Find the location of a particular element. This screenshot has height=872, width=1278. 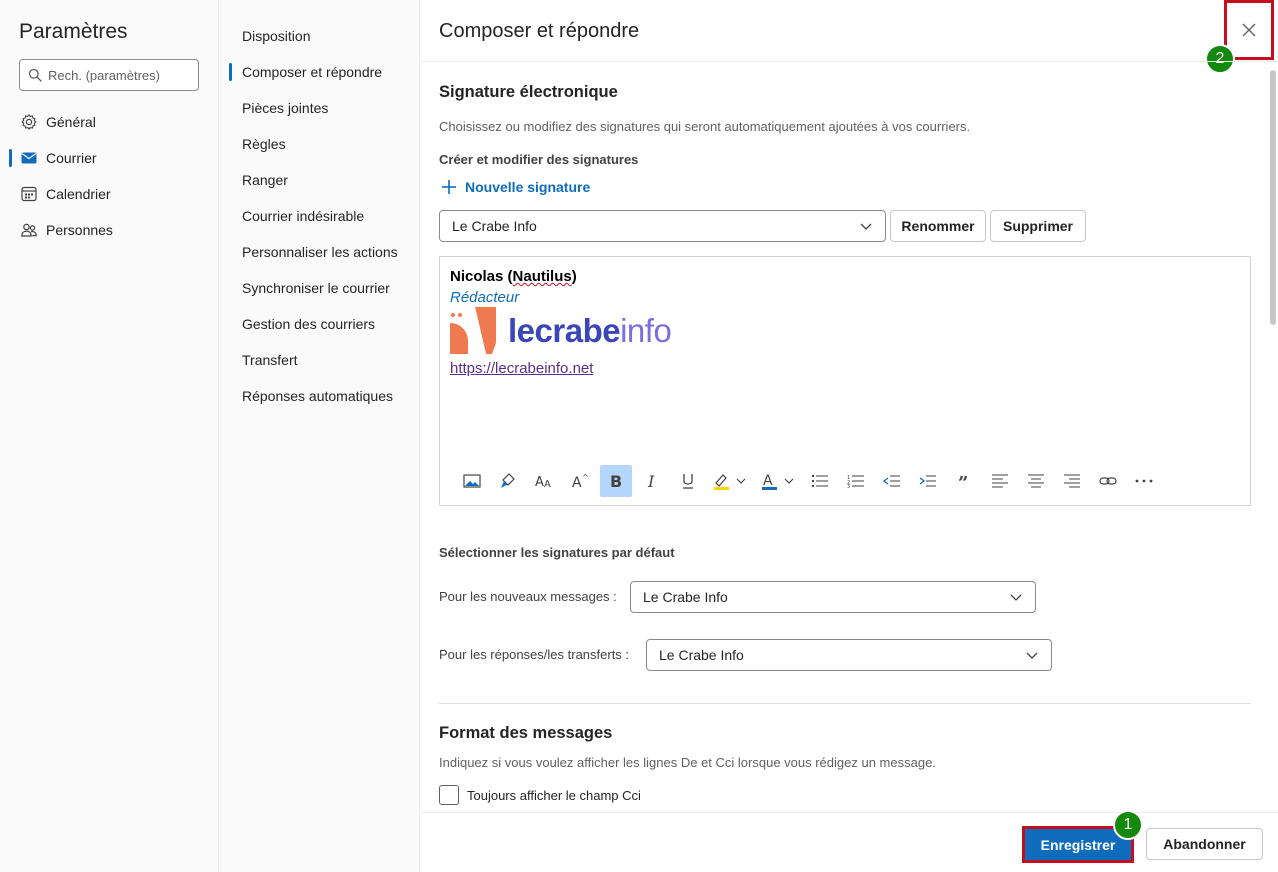

replies-signature-select: Le Crabe Info is located at coordinates (849, 655).